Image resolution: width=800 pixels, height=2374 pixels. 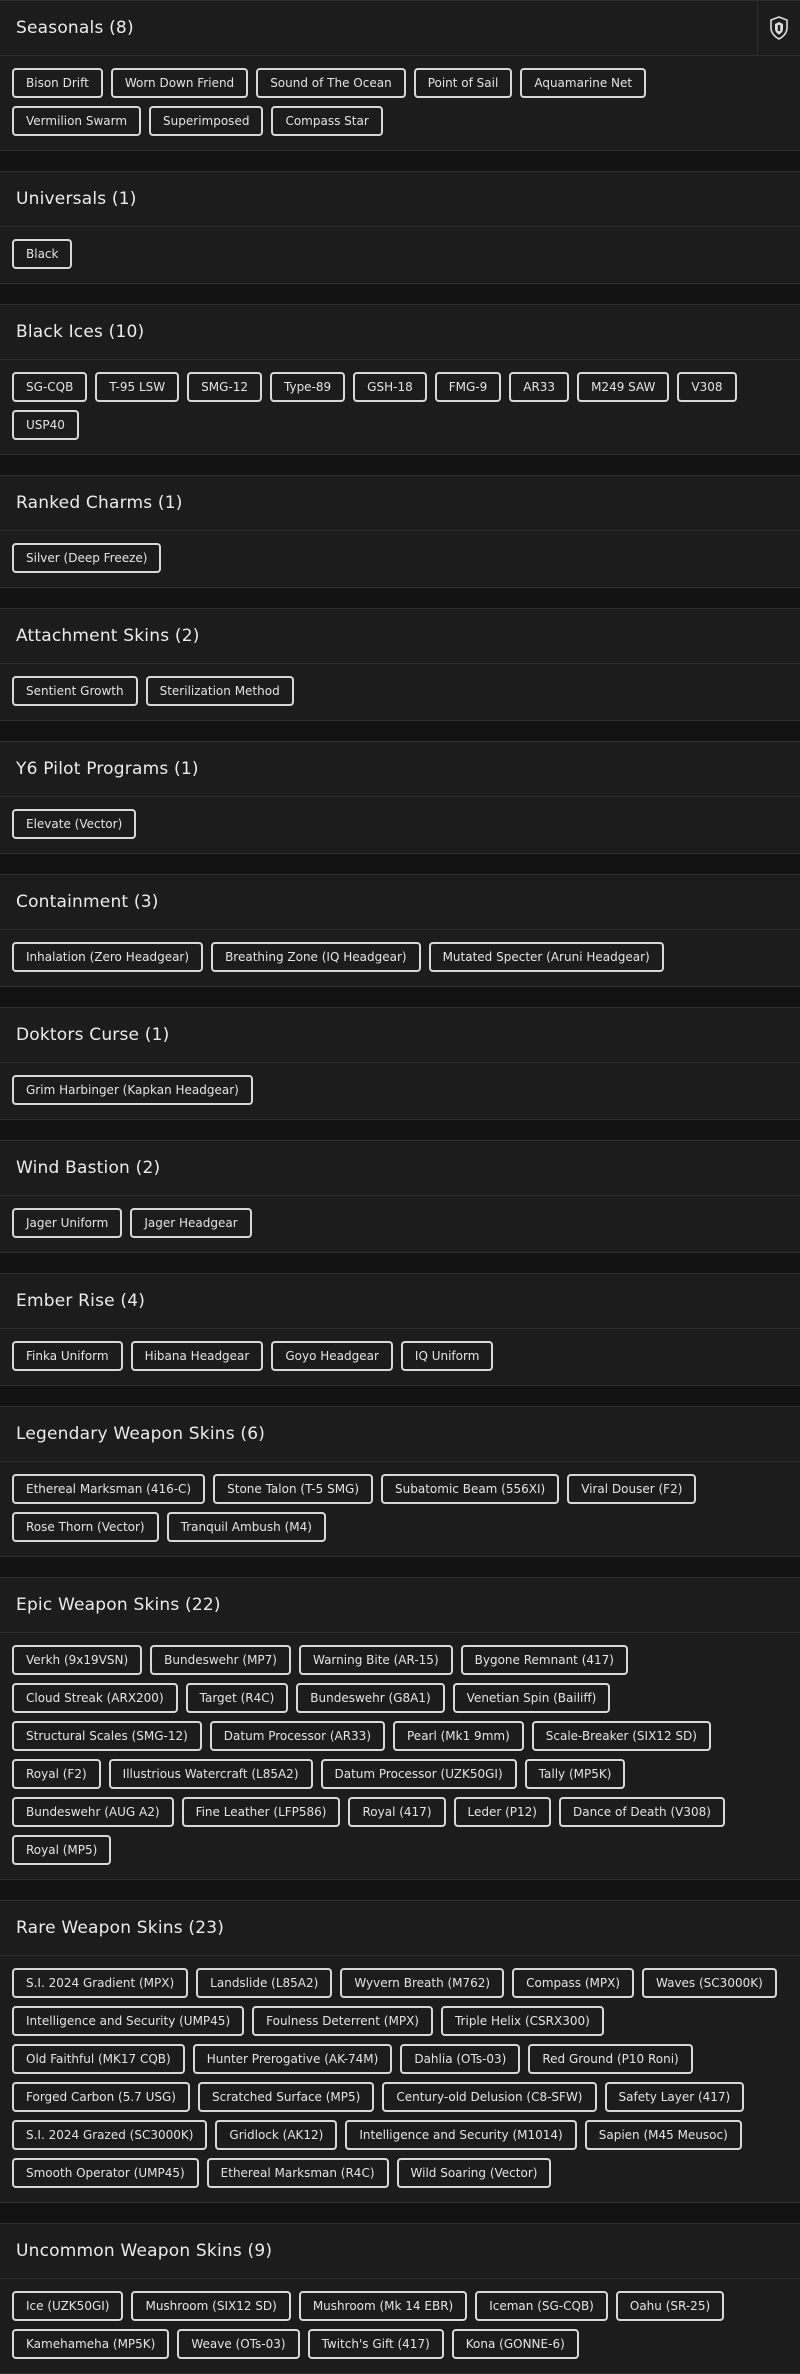 What do you see at coordinates (77, 121) in the screenshot?
I see `item-tag: Vermilion Swarm` at bounding box center [77, 121].